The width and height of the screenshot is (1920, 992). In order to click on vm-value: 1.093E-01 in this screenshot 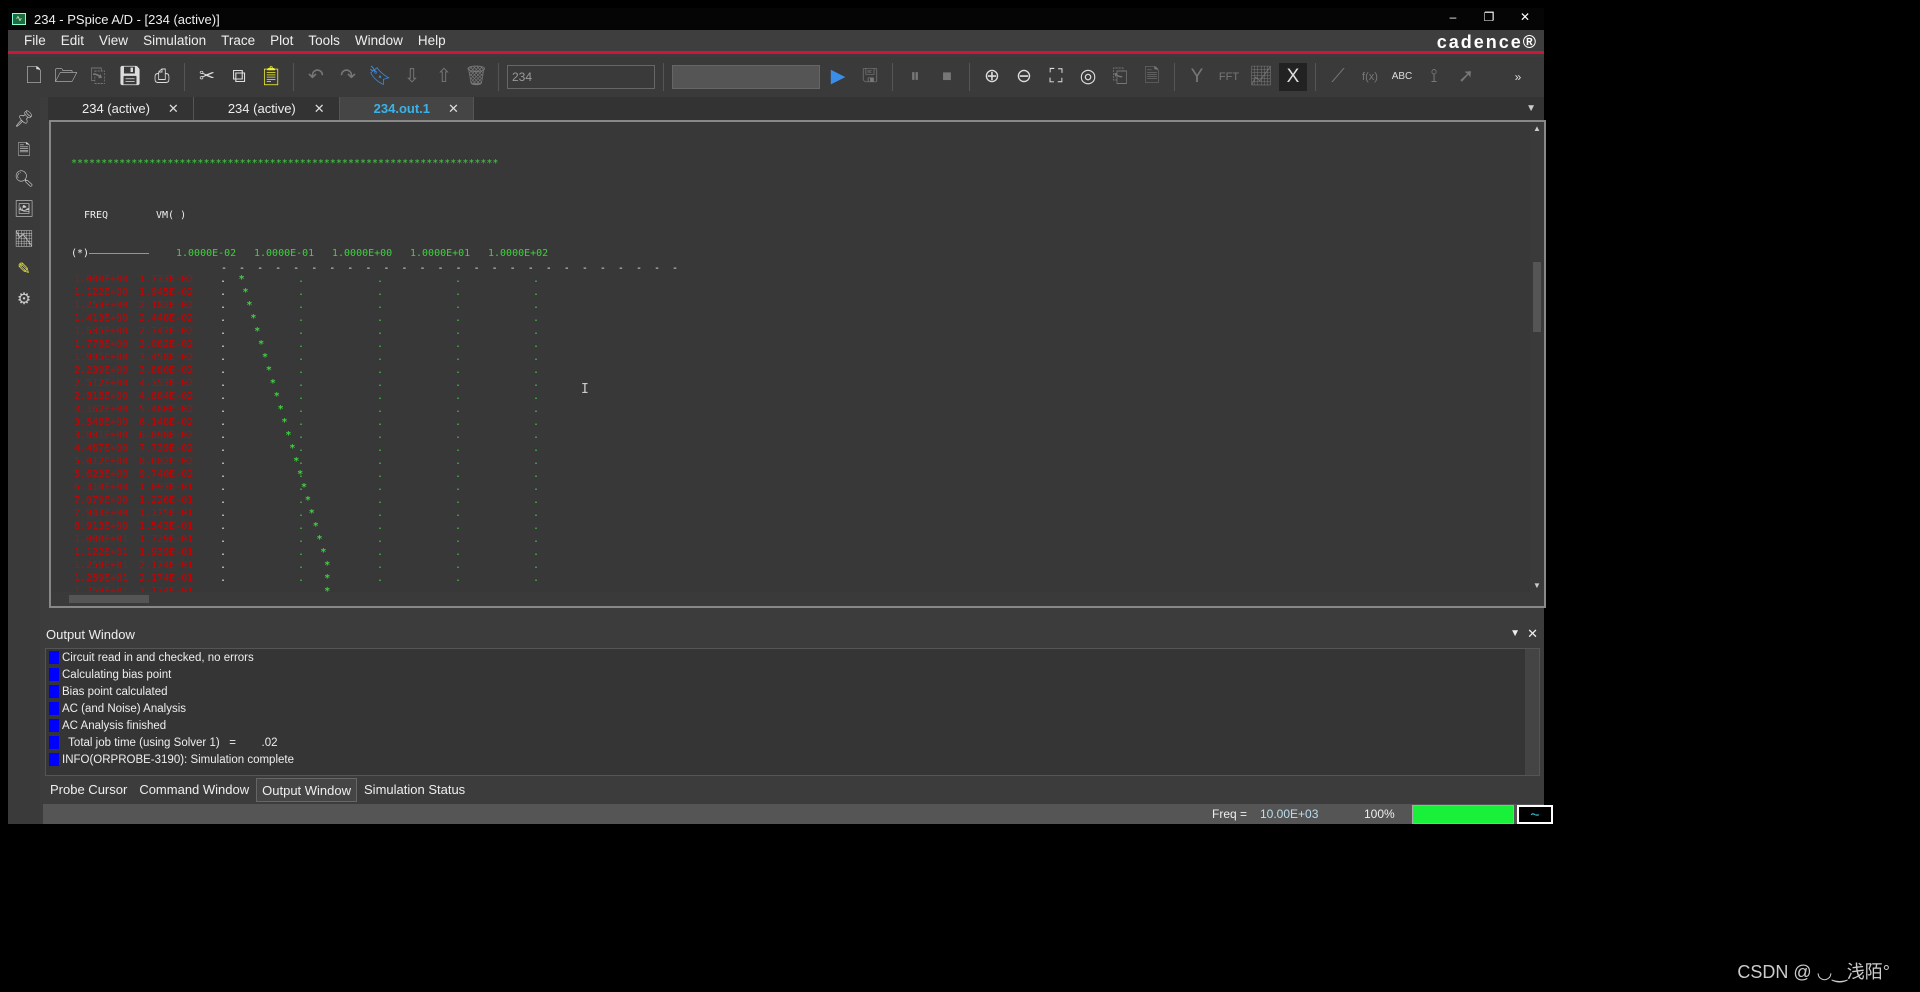, I will do `click(166, 487)`.